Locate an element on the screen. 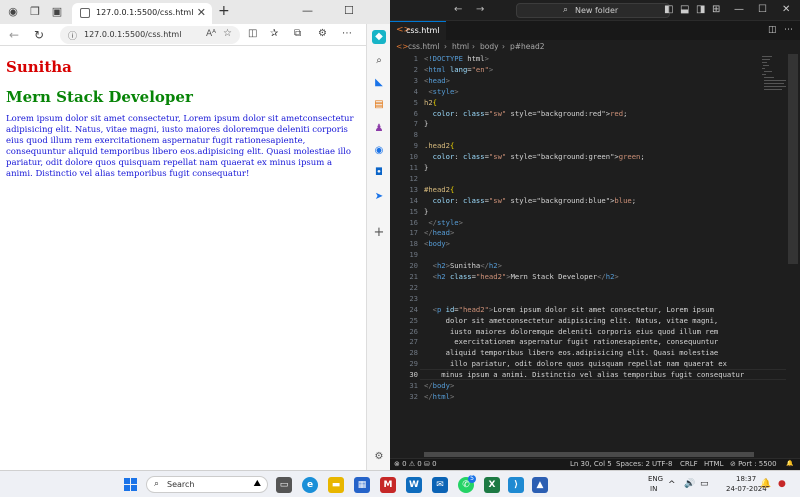 Image resolution: width=800 pixels, height=497 pixels. taskbar-search: ⌕ Search ⛰ is located at coordinates (207, 484).